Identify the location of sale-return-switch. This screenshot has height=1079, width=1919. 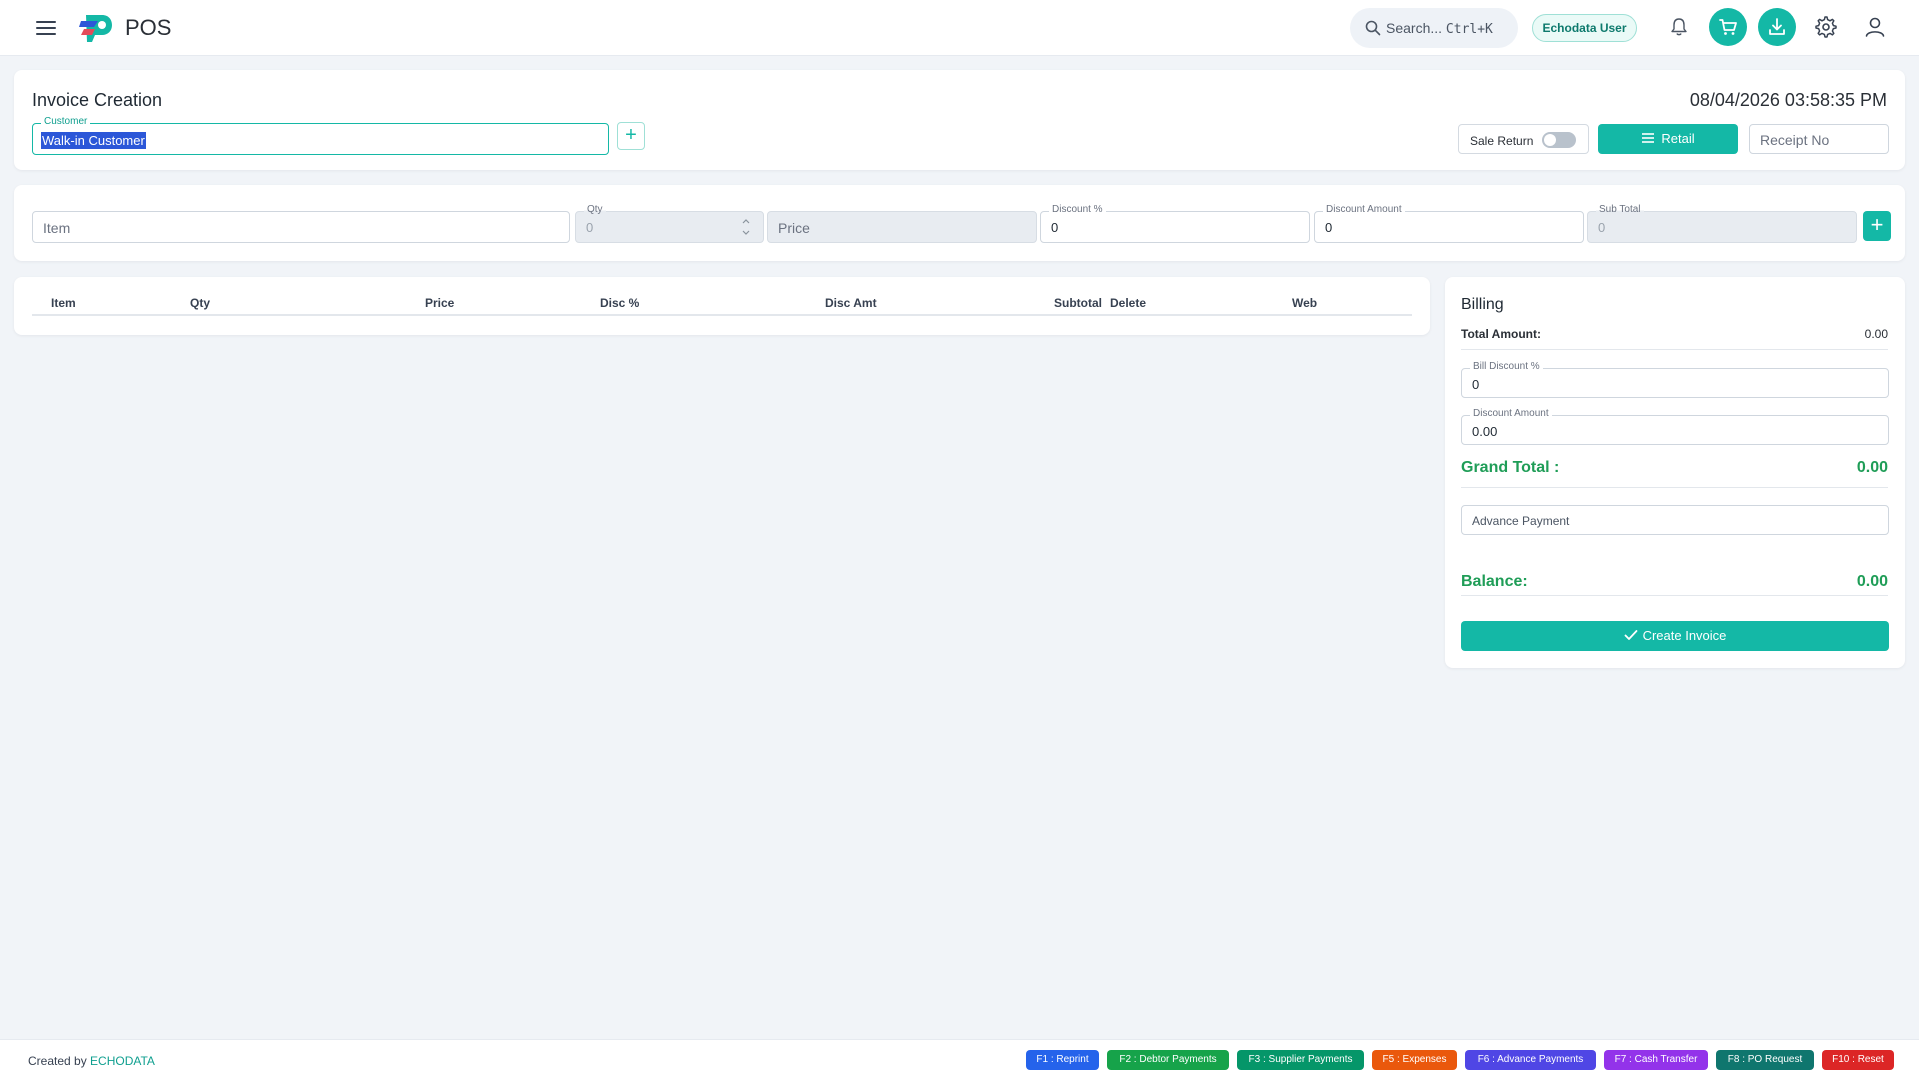
(1559, 140).